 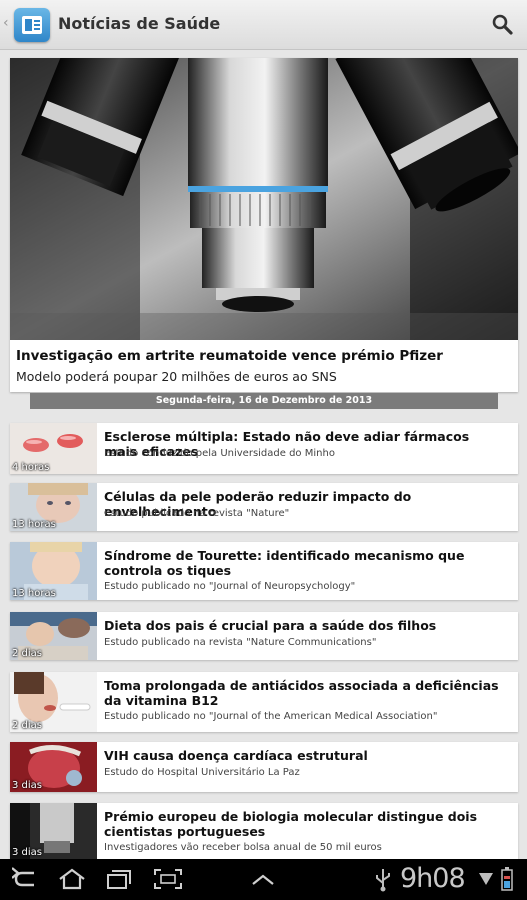 I want to click on news-age: 4 horas, so click(x=31, y=467).